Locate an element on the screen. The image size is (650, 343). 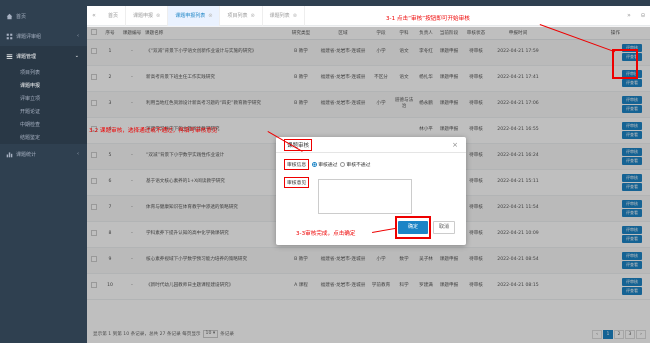
annotation-step-3: 3-3审核完成，点击确定 is located at coordinates (326, 234).